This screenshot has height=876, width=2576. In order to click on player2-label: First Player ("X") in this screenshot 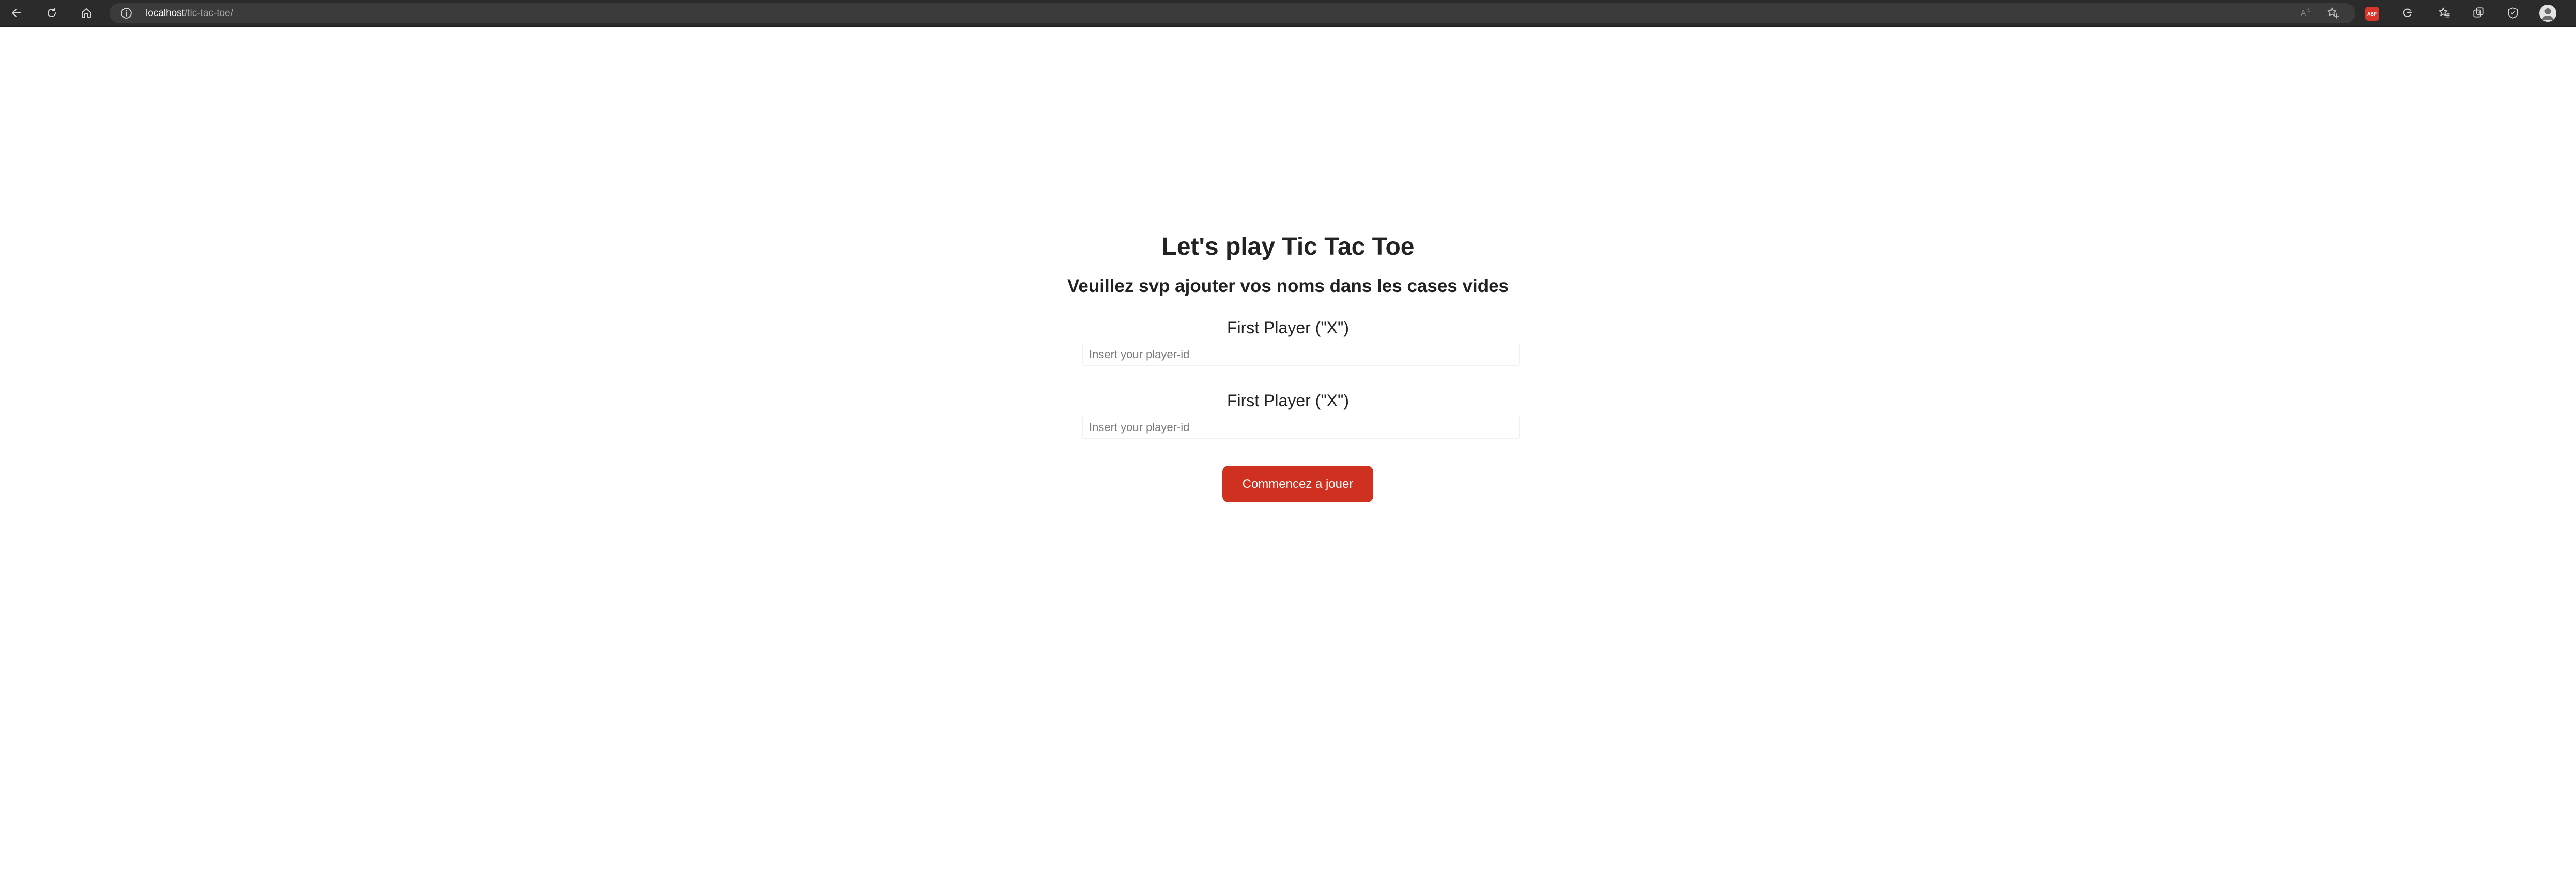, I will do `click(1288, 401)`.